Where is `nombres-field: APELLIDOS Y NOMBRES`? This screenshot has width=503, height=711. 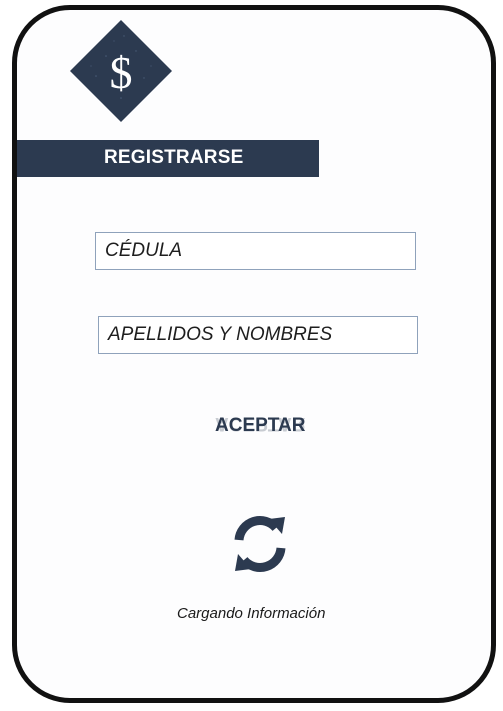 nombres-field: APELLIDOS Y NOMBRES is located at coordinates (258, 335).